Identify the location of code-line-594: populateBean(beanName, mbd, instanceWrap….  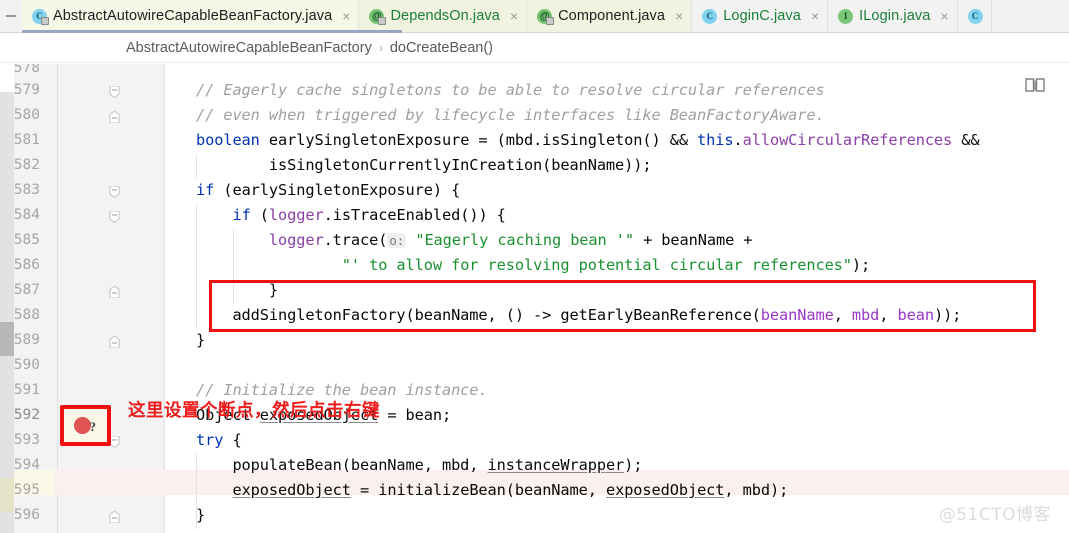
(419, 465).